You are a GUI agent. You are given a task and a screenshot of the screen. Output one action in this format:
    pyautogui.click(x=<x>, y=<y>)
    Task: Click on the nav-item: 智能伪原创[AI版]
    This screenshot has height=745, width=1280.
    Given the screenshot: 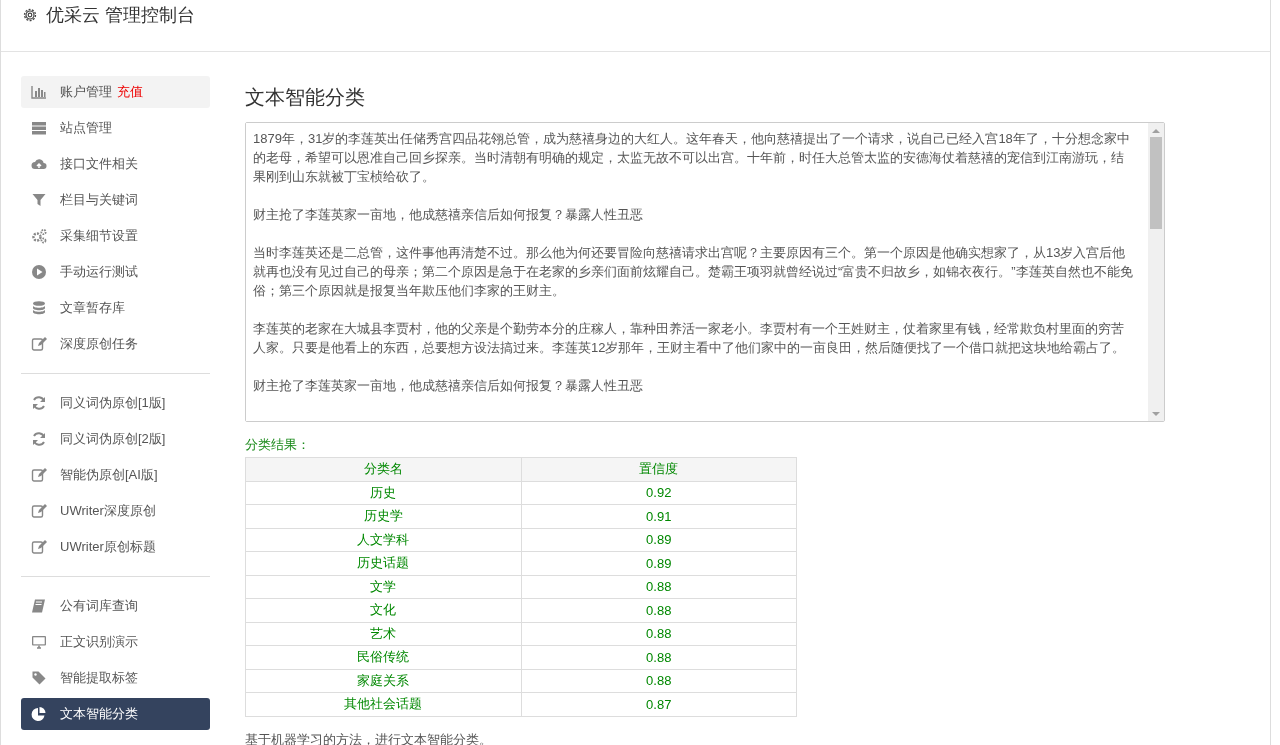 What is the action you would take?
    pyautogui.click(x=115, y=475)
    